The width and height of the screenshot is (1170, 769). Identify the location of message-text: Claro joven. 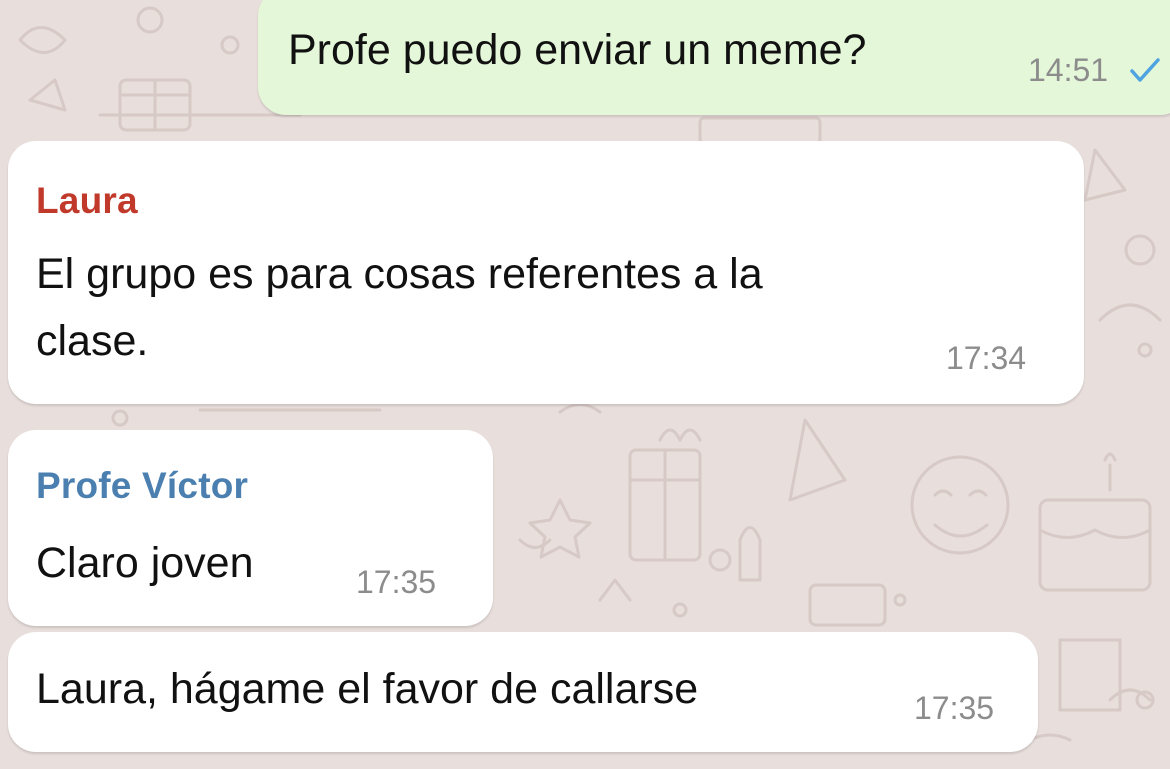
(145, 563).